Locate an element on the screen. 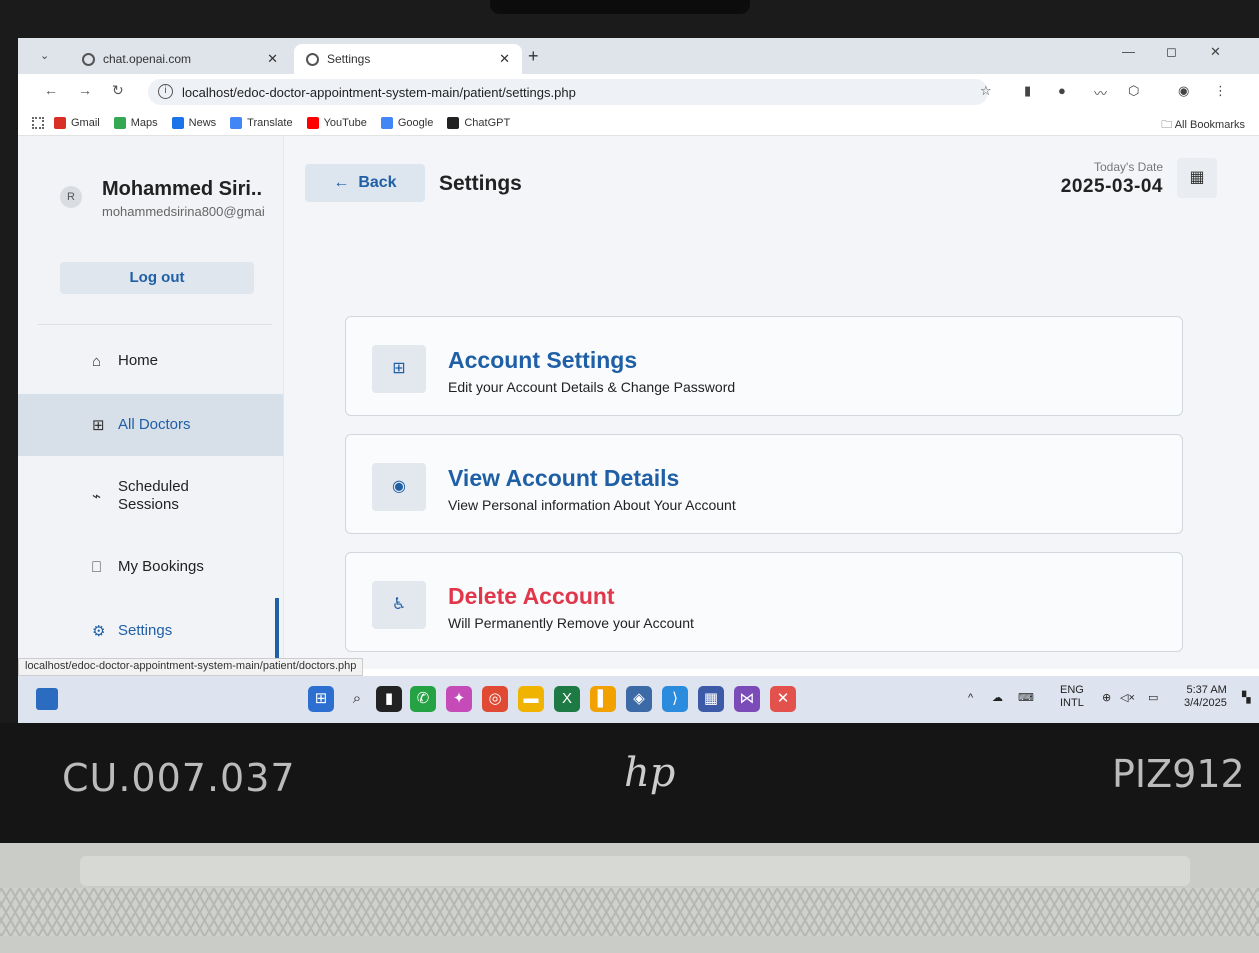  bookmark-icon: ⎕ is located at coordinates (97, 567).